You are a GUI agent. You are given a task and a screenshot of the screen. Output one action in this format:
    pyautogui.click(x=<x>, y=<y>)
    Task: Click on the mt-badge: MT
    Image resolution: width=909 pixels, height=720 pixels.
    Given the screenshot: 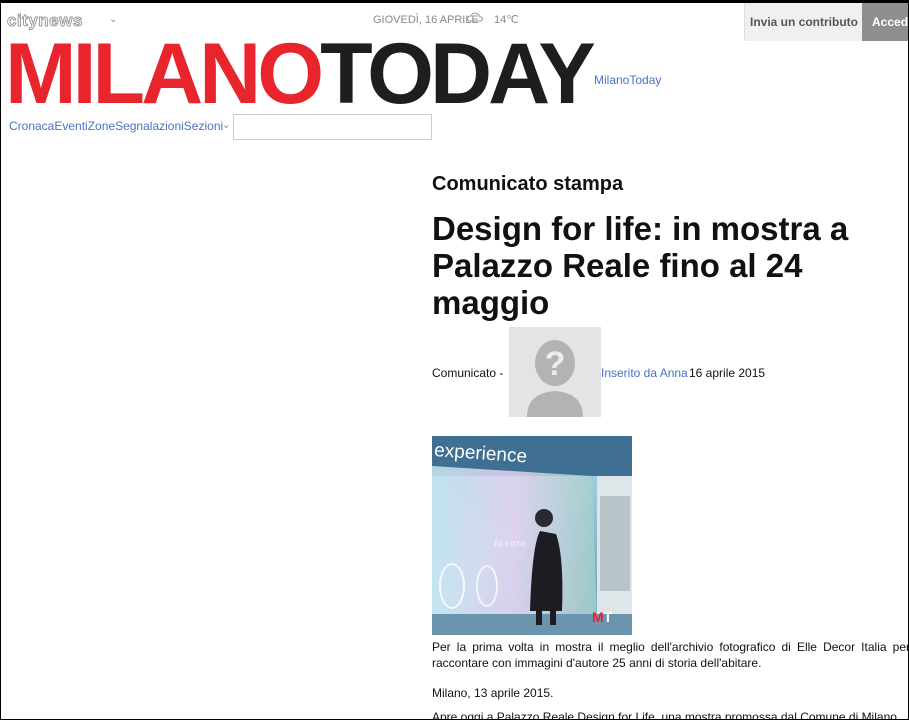 What is the action you would take?
    pyautogui.click(x=602, y=617)
    